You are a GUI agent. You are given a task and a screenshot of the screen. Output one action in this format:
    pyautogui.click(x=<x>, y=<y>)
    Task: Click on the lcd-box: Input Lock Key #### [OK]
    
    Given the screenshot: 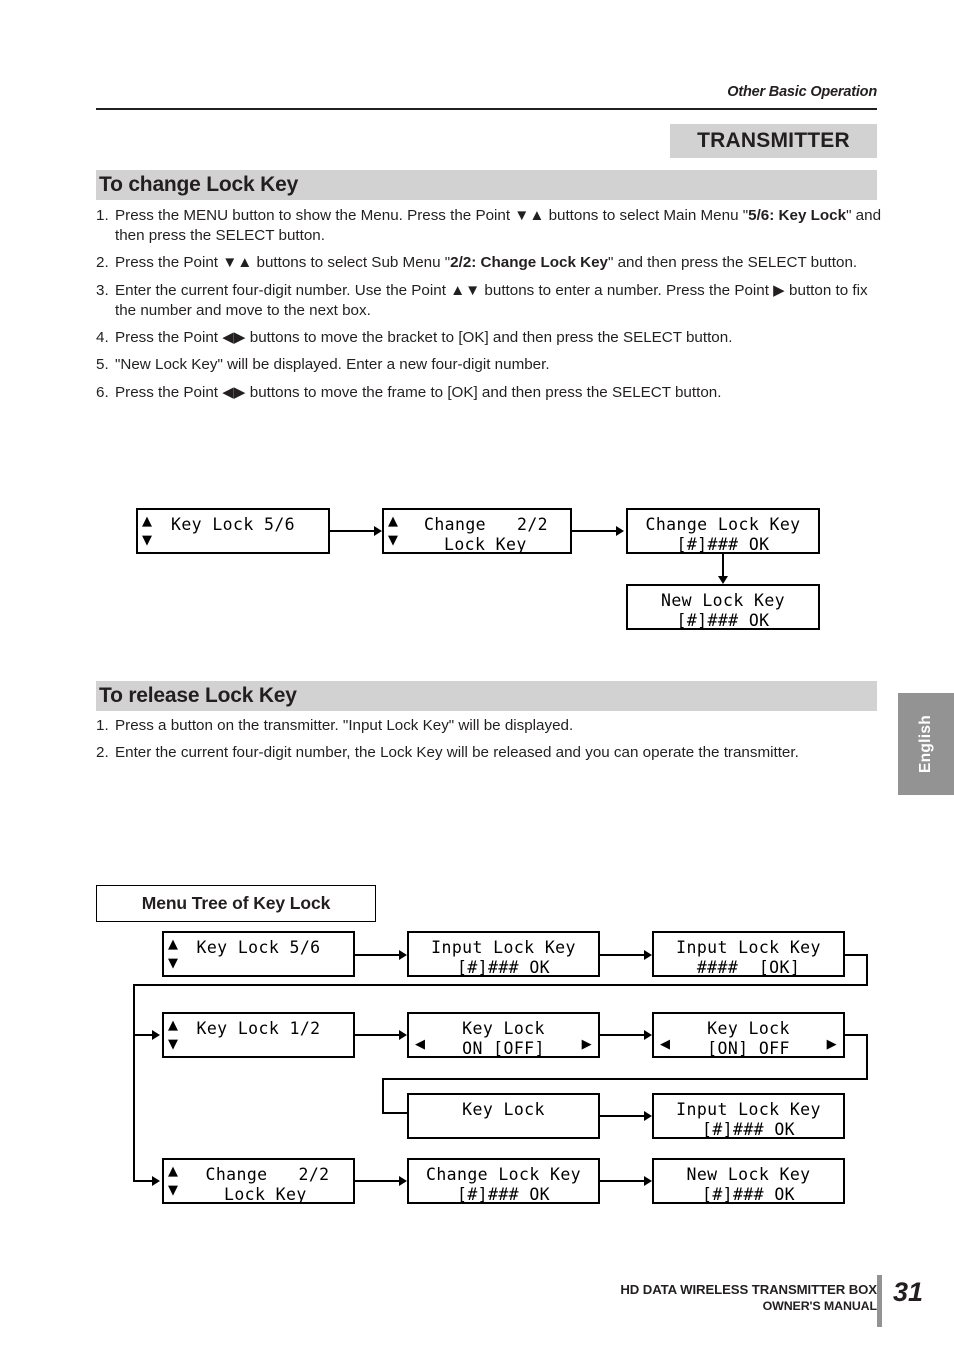 What is the action you would take?
    pyautogui.click(x=748, y=954)
    